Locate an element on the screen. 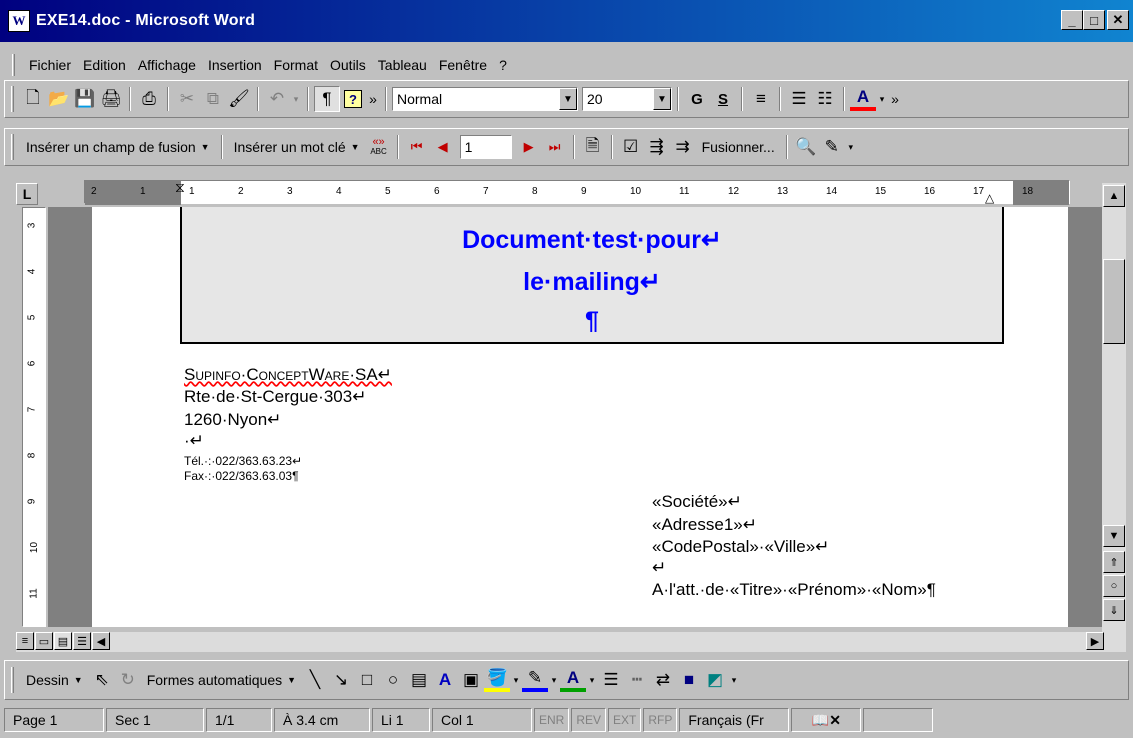 The image size is (1133, 738). find-record-button: 🔍 is located at coordinates (806, 147).